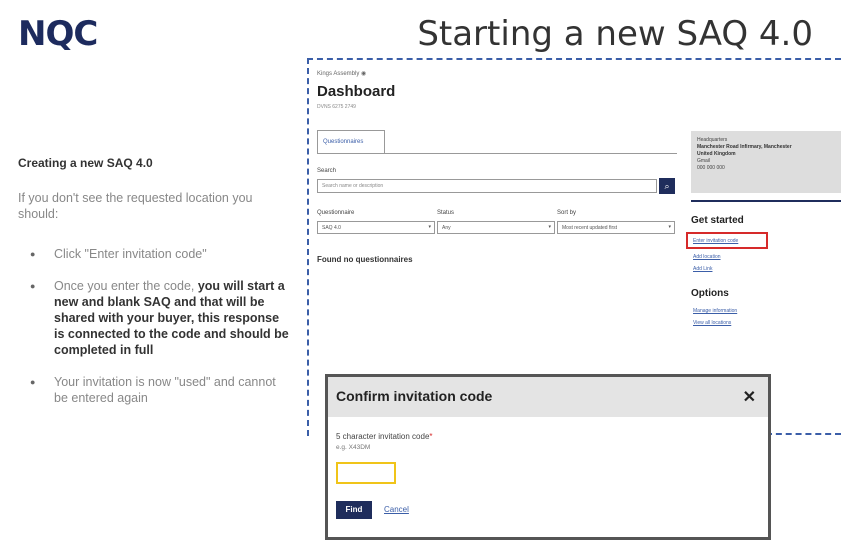 The height and width of the screenshot is (540, 841). Describe the element at coordinates (727, 240) in the screenshot. I see `highlight-box` at that location.